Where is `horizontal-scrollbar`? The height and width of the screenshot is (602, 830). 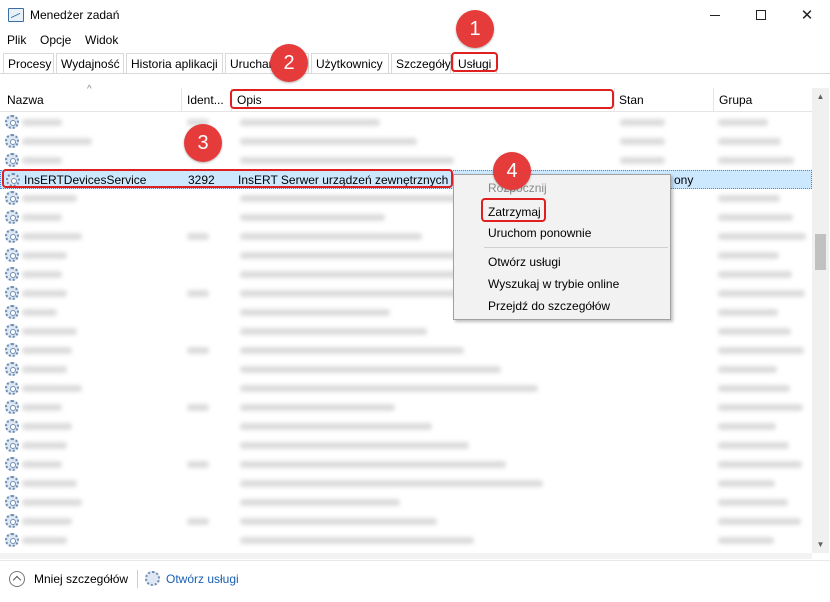
horizontal-scrollbar is located at coordinates (406, 556).